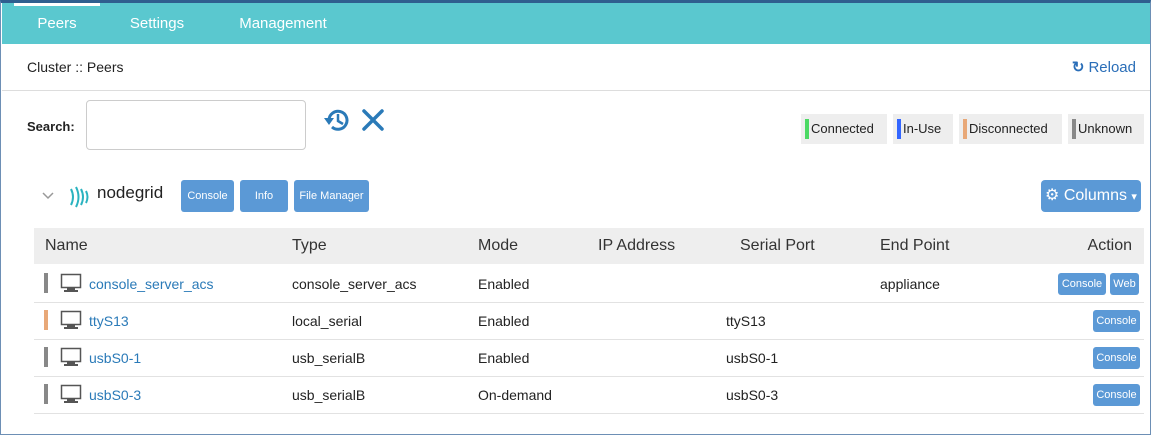  I want to click on column-header-name: Name, so click(66, 246).